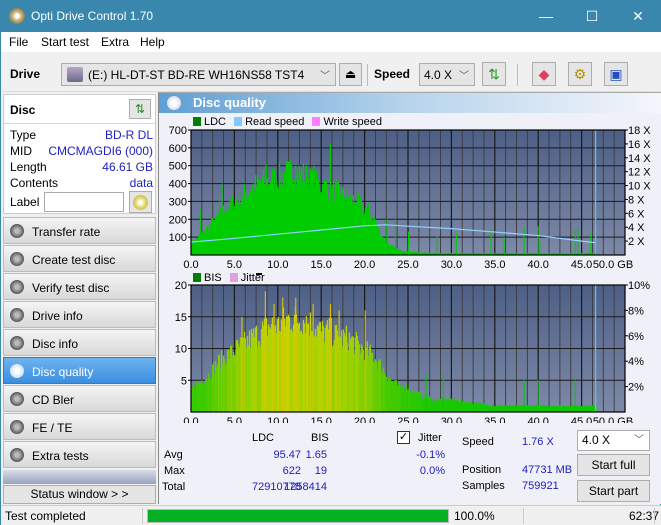  Describe the element at coordinates (79, 426) in the screenshot. I see `nav-fe-te: FE / TE` at that location.